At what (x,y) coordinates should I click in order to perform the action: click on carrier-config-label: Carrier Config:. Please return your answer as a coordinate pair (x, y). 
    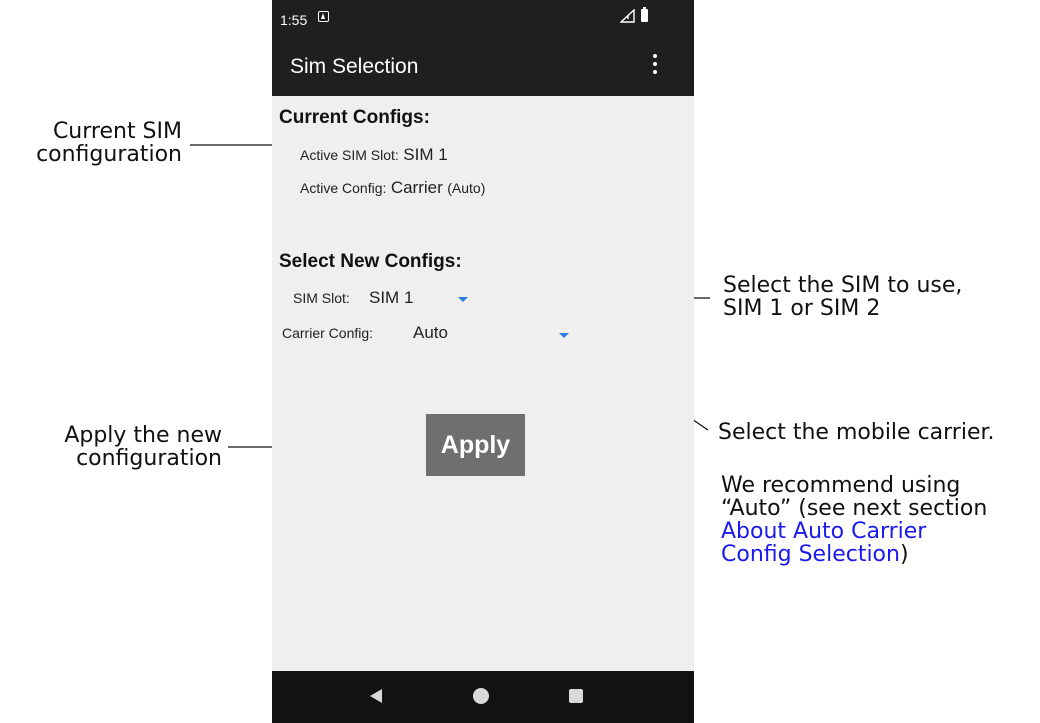
    Looking at the image, I should click on (327, 334).